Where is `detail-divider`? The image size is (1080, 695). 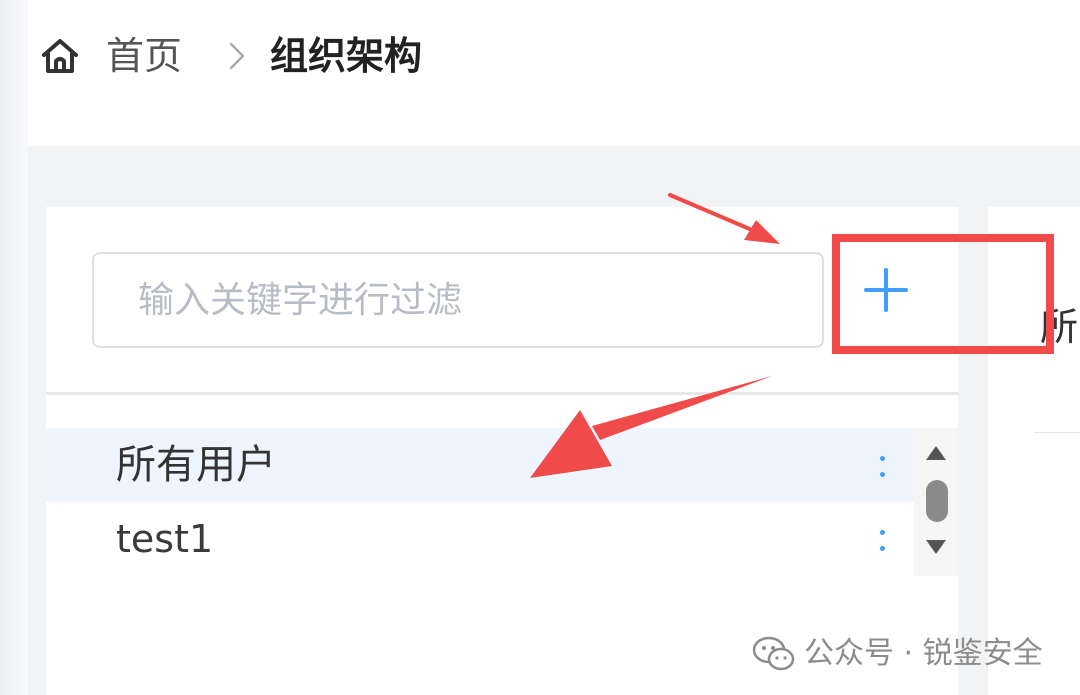
detail-divider is located at coordinates (1057, 432).